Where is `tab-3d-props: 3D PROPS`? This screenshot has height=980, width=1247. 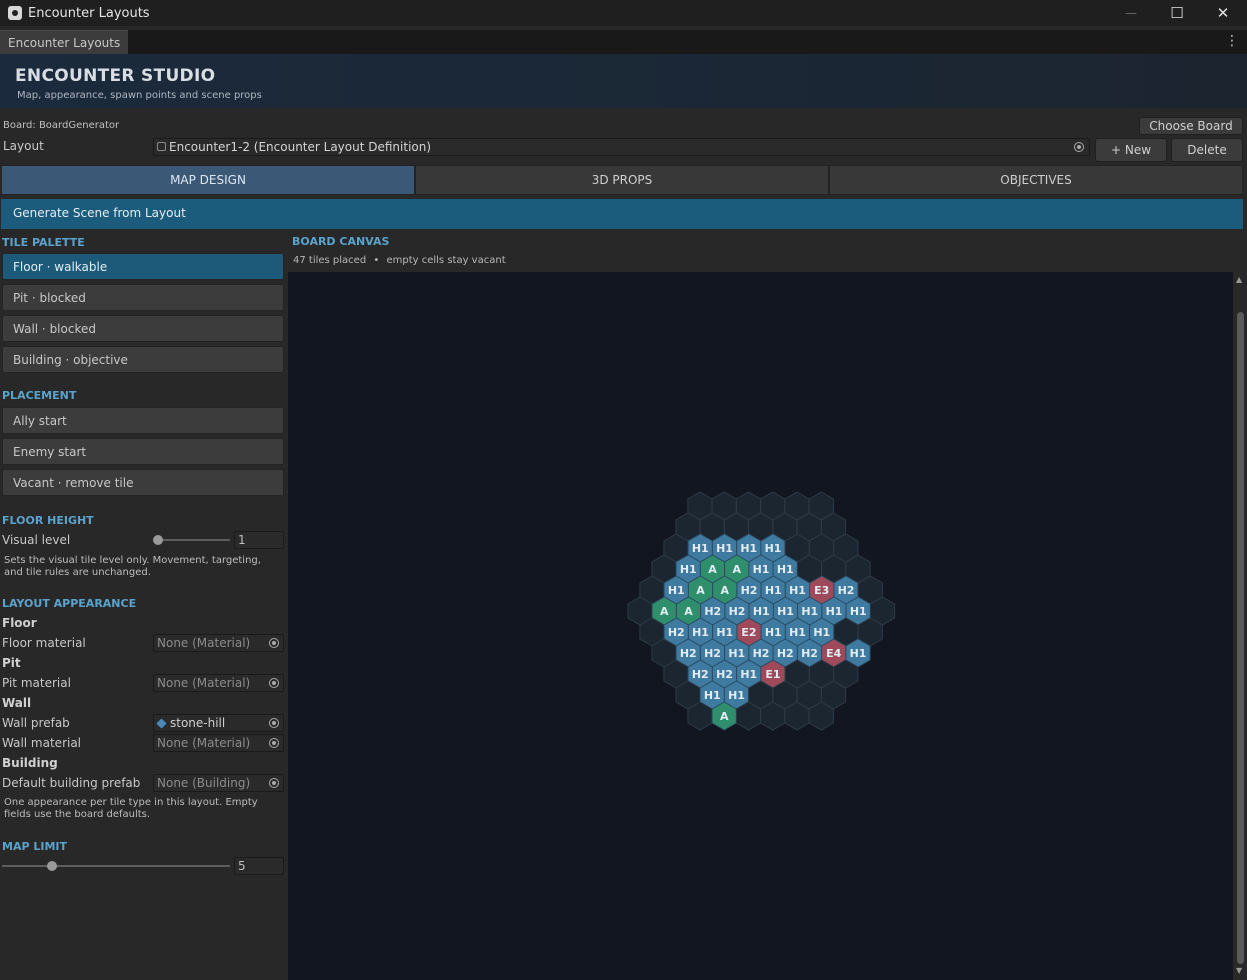 tab-3d-props: 3D PROPS is located at coordinates (622, 180).